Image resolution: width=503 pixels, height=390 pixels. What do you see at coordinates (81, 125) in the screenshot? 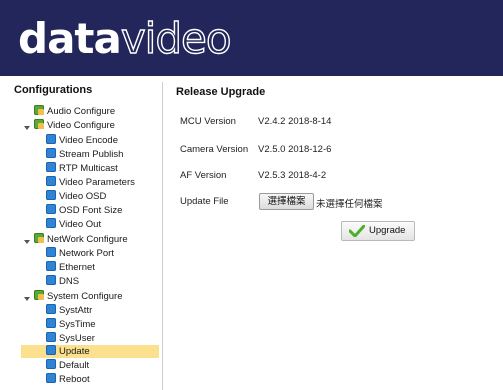
I see `sidebar-item-label: Video Configure` at bounding box center [81, 125].